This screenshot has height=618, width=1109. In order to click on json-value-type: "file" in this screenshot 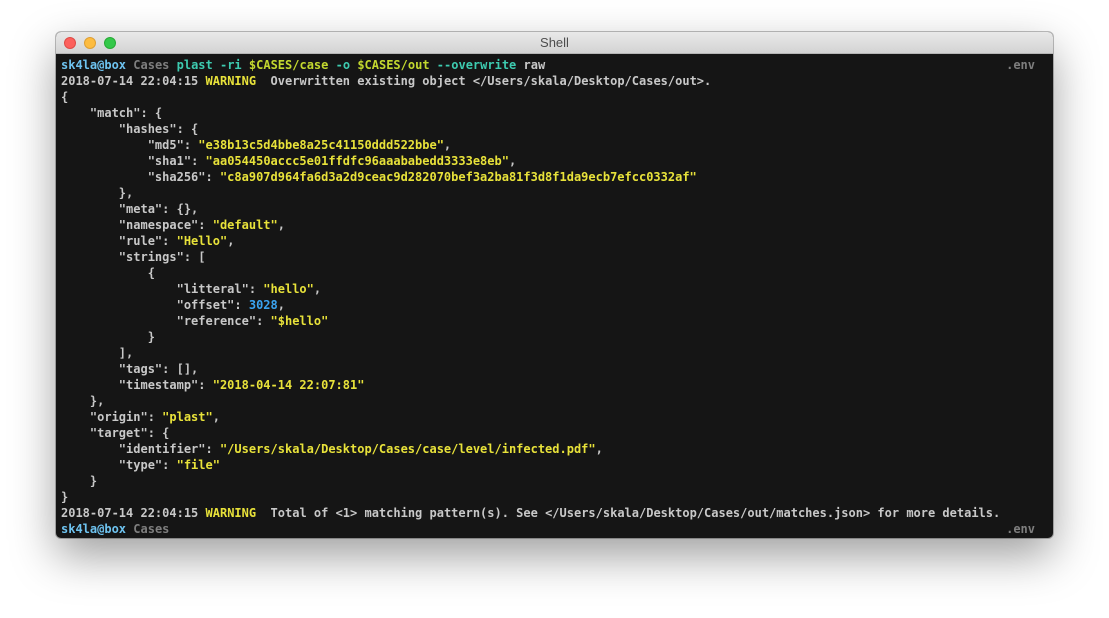, I will do `click(198, 465)`.